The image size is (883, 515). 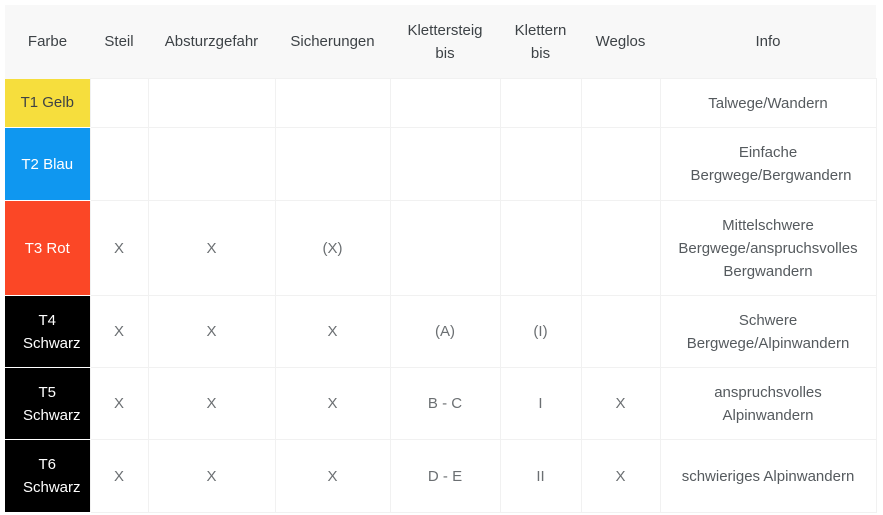 What do you see at coordinates (540, 476) in the screenshot?
I see `klettern-cell: II` at bounding box center [540, 476].